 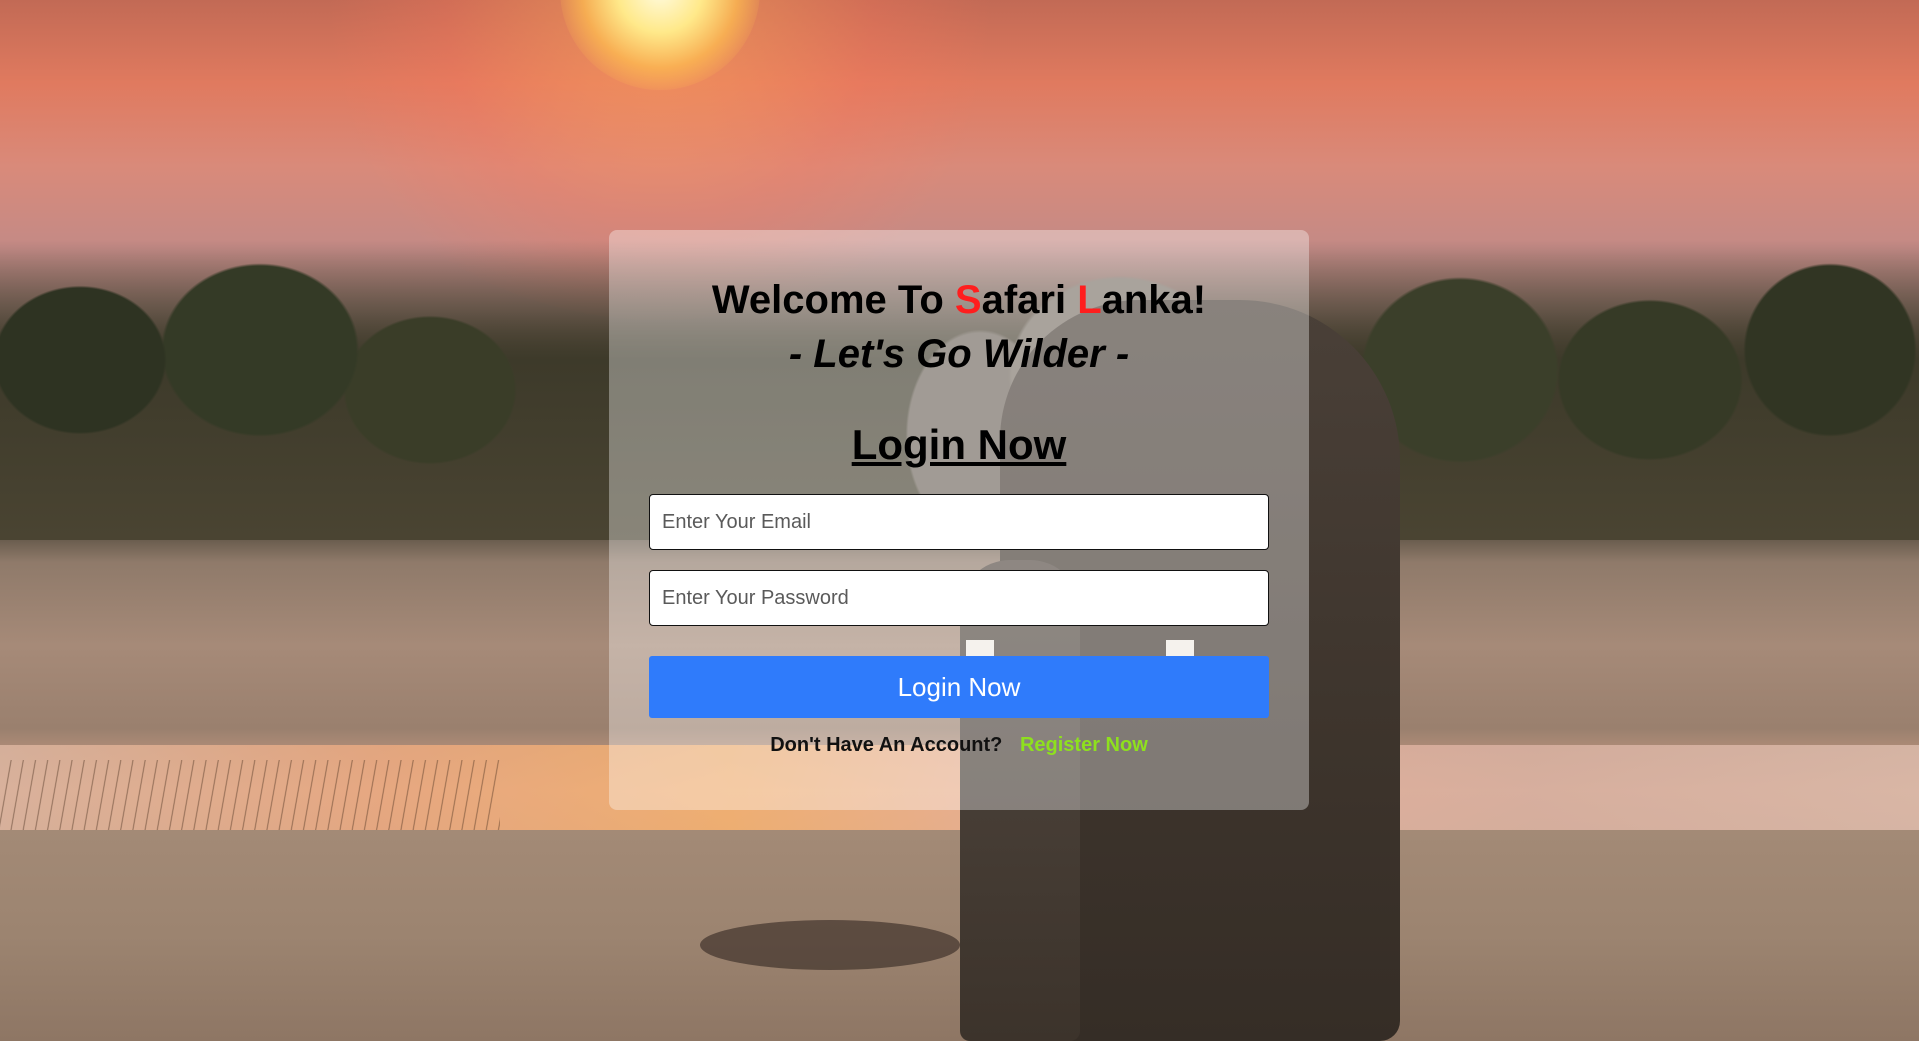 What do you see at coordinates (959, 598) in the screenshot?
I see `password-field` at bounding box center [959, 598].